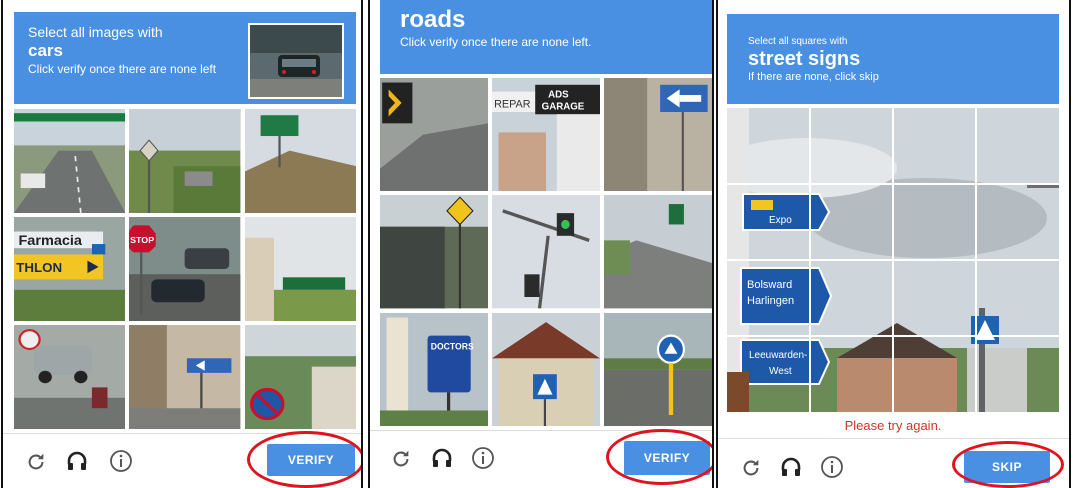 This screenshot has height=488, width=1074. I want to click on garage-sign-text: GARAGE, so click(563, 107).